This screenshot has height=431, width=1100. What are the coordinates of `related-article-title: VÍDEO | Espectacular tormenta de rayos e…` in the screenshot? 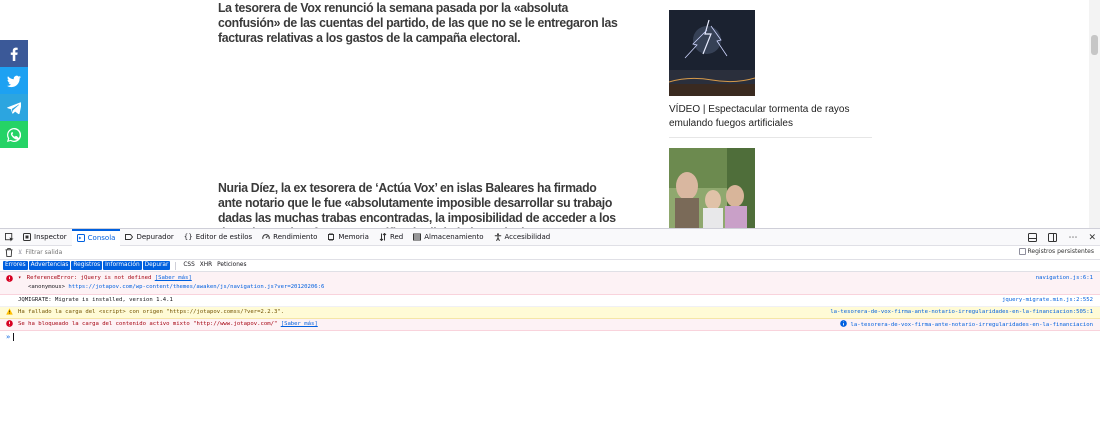 It's located at (770, 117).